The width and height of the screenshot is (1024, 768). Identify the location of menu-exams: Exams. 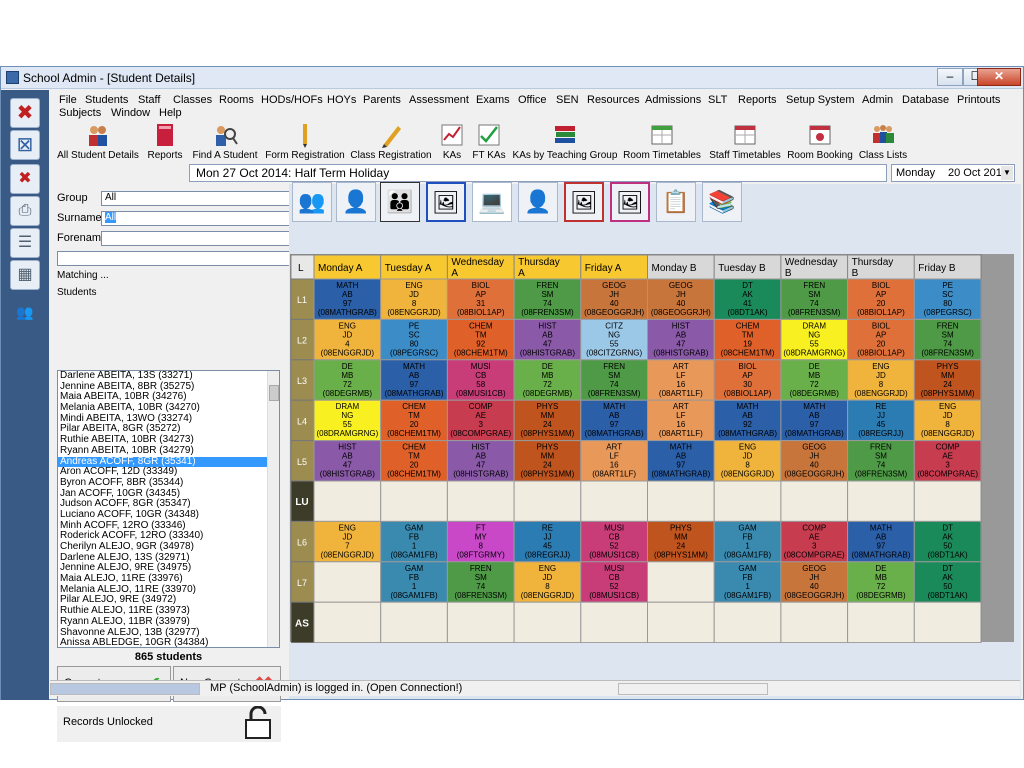
(493, 100).